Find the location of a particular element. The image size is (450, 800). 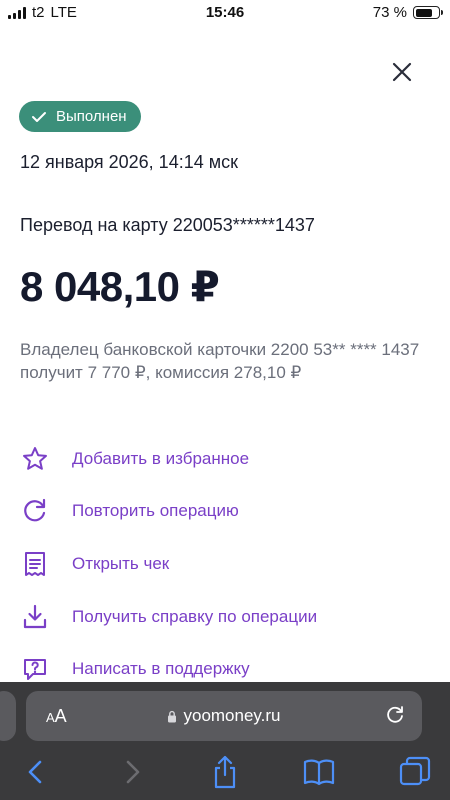

check-icon is located at coordinates (39, 116).